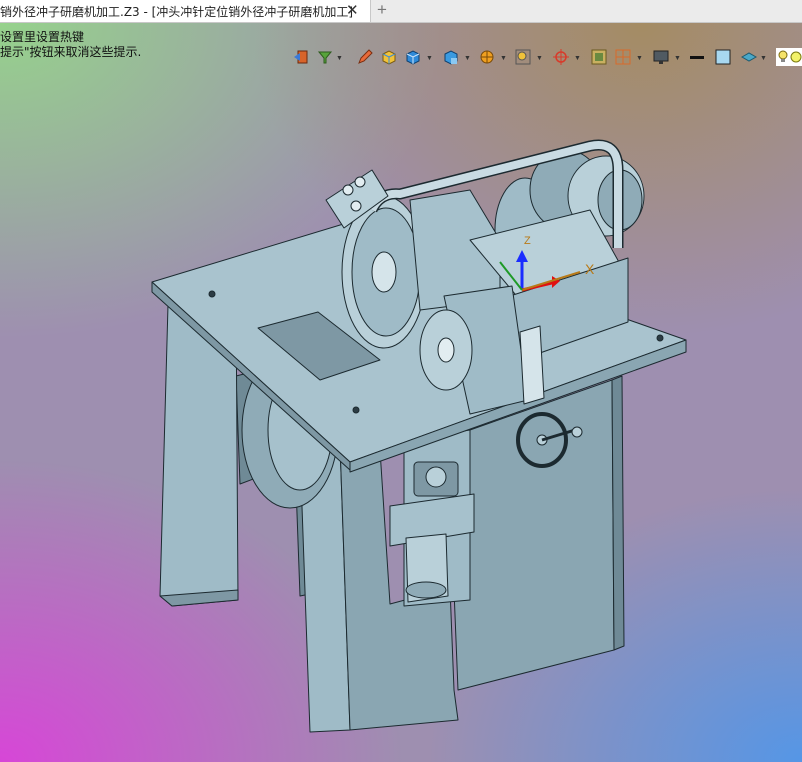 This screenshot has width=802, height=762. I want to click on z-axis-label: Z, so click(527, 241).